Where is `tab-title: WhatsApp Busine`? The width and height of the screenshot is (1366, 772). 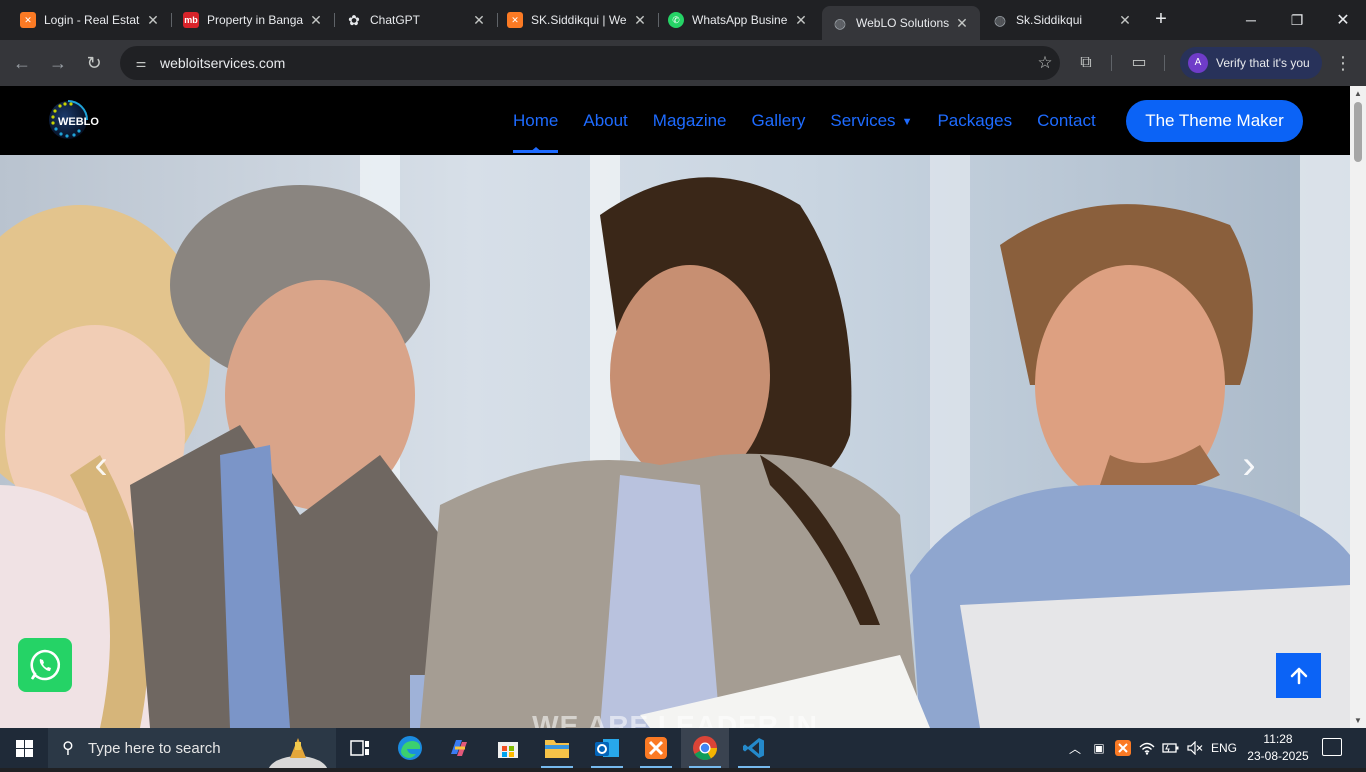
tab-title: WhatsApp Busine is located at coordinates (740, 20).